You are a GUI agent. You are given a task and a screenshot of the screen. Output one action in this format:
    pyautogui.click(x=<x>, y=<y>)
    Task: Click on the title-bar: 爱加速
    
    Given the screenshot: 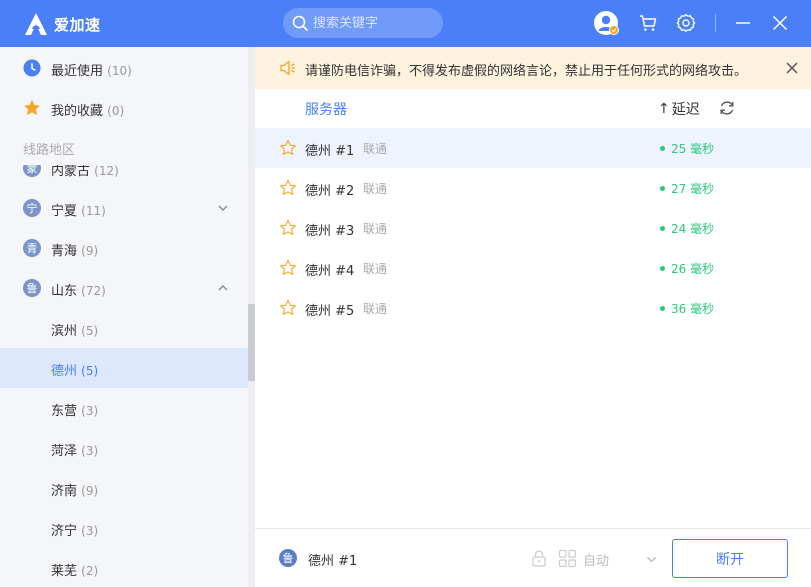 What is the action you would take?
    pyautogui.click(x=405, y=23)
    